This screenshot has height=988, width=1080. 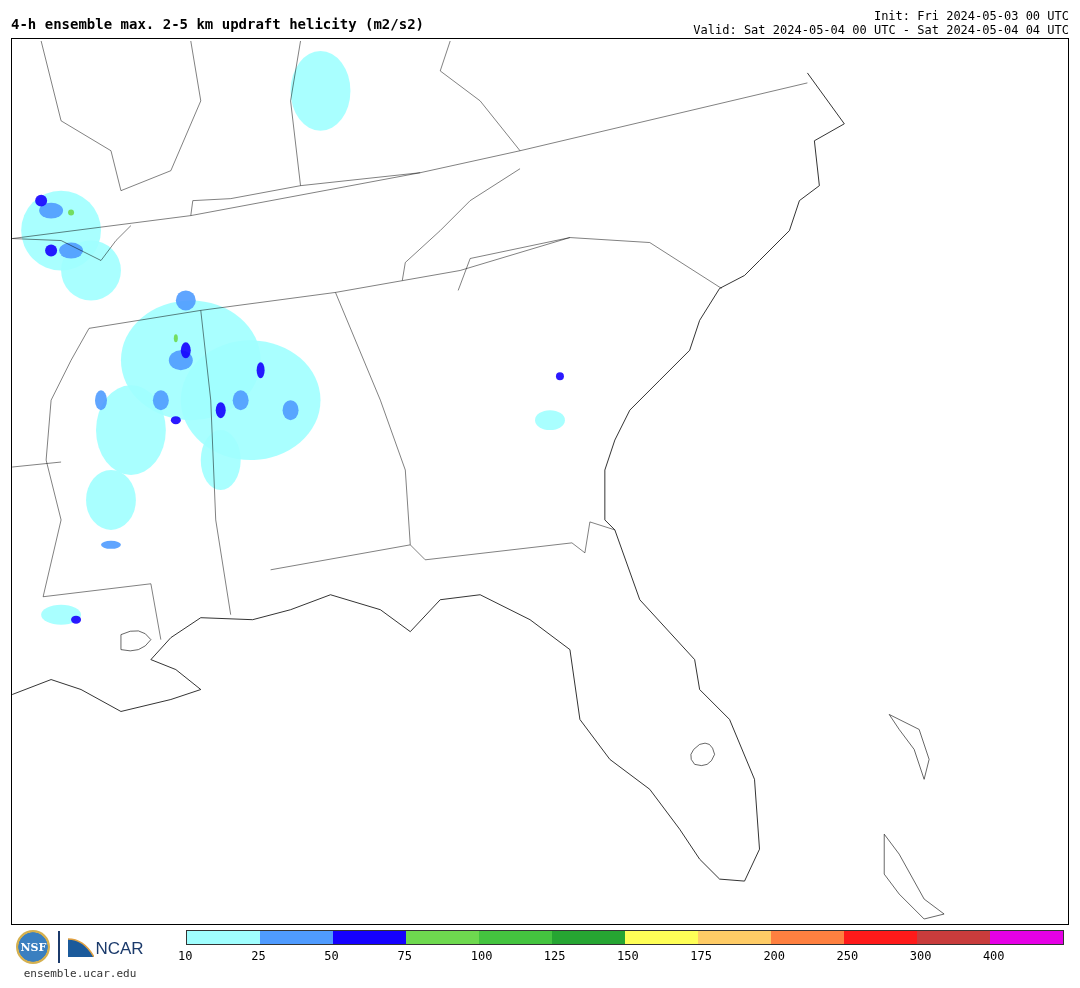 I want to click on scale-label: 125, so click(x=555, y=956).